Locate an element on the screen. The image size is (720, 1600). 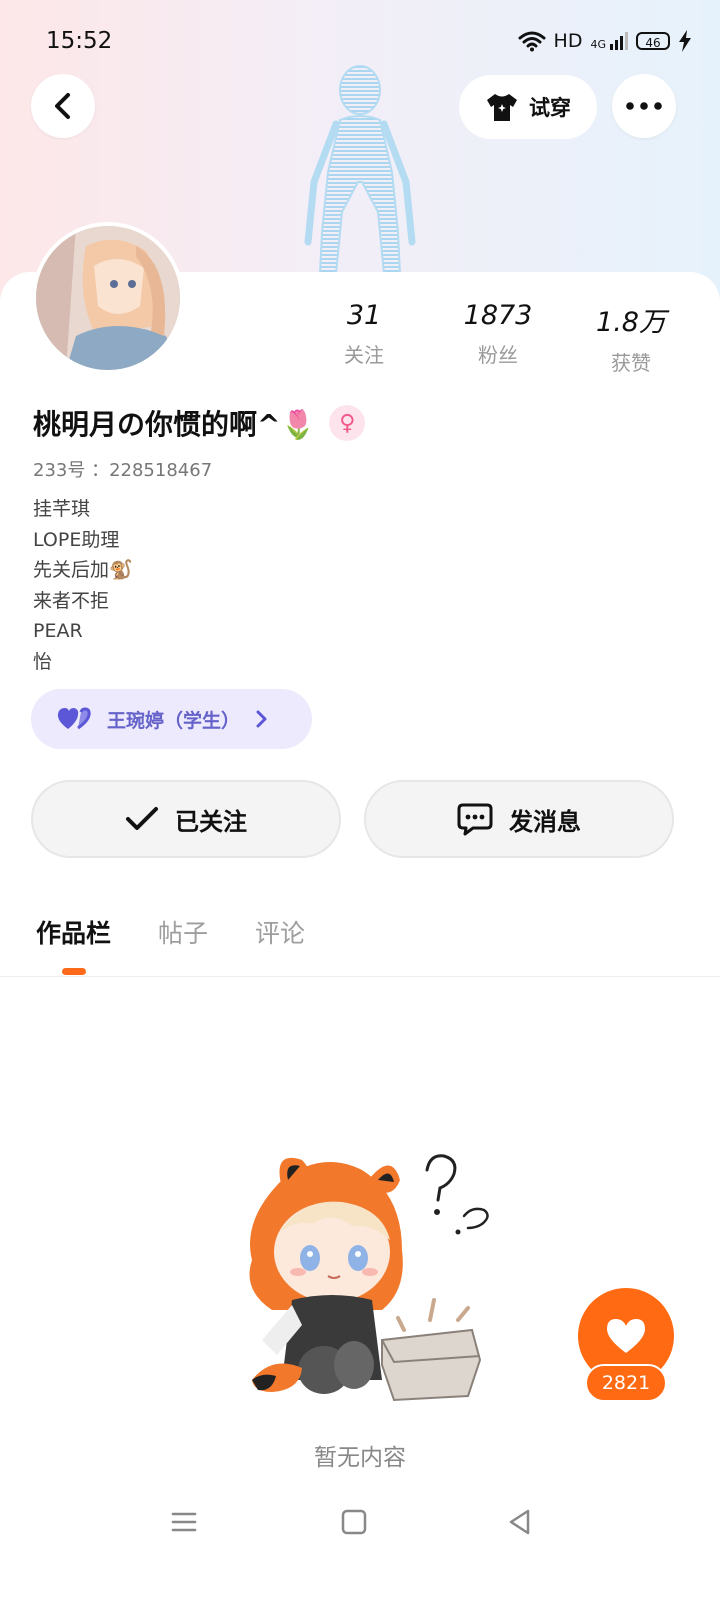
menu-nav-icon is located at coordinates (184, 1522).